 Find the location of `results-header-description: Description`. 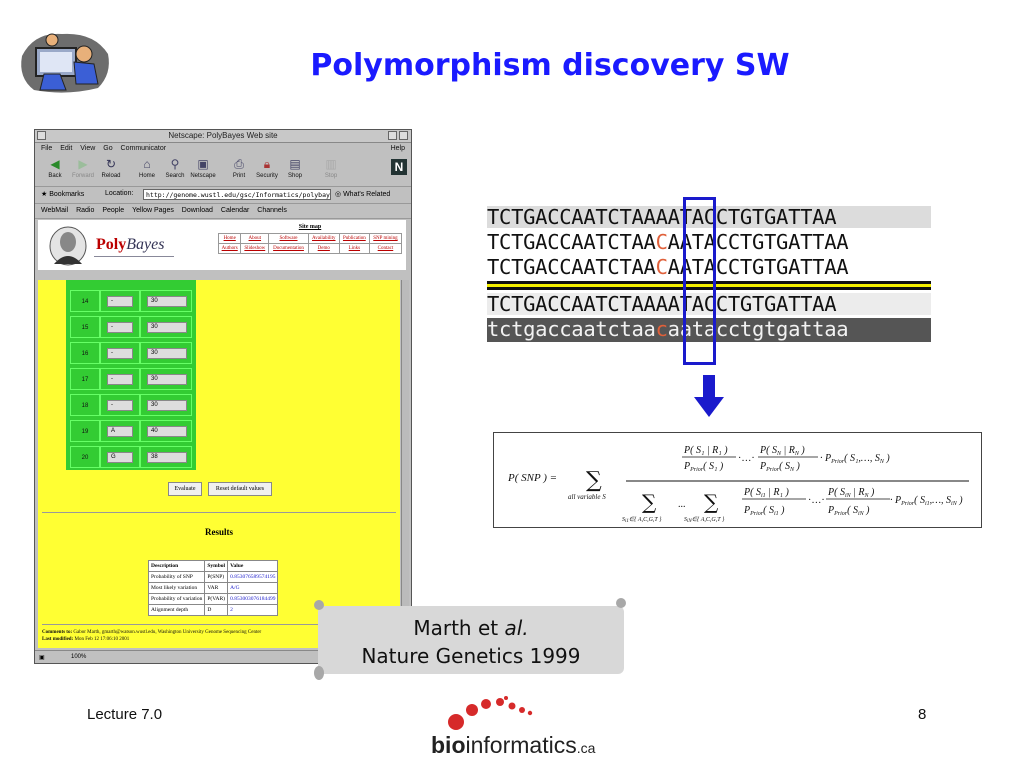

results-header-description: Description is located at coordinates (176, 566).